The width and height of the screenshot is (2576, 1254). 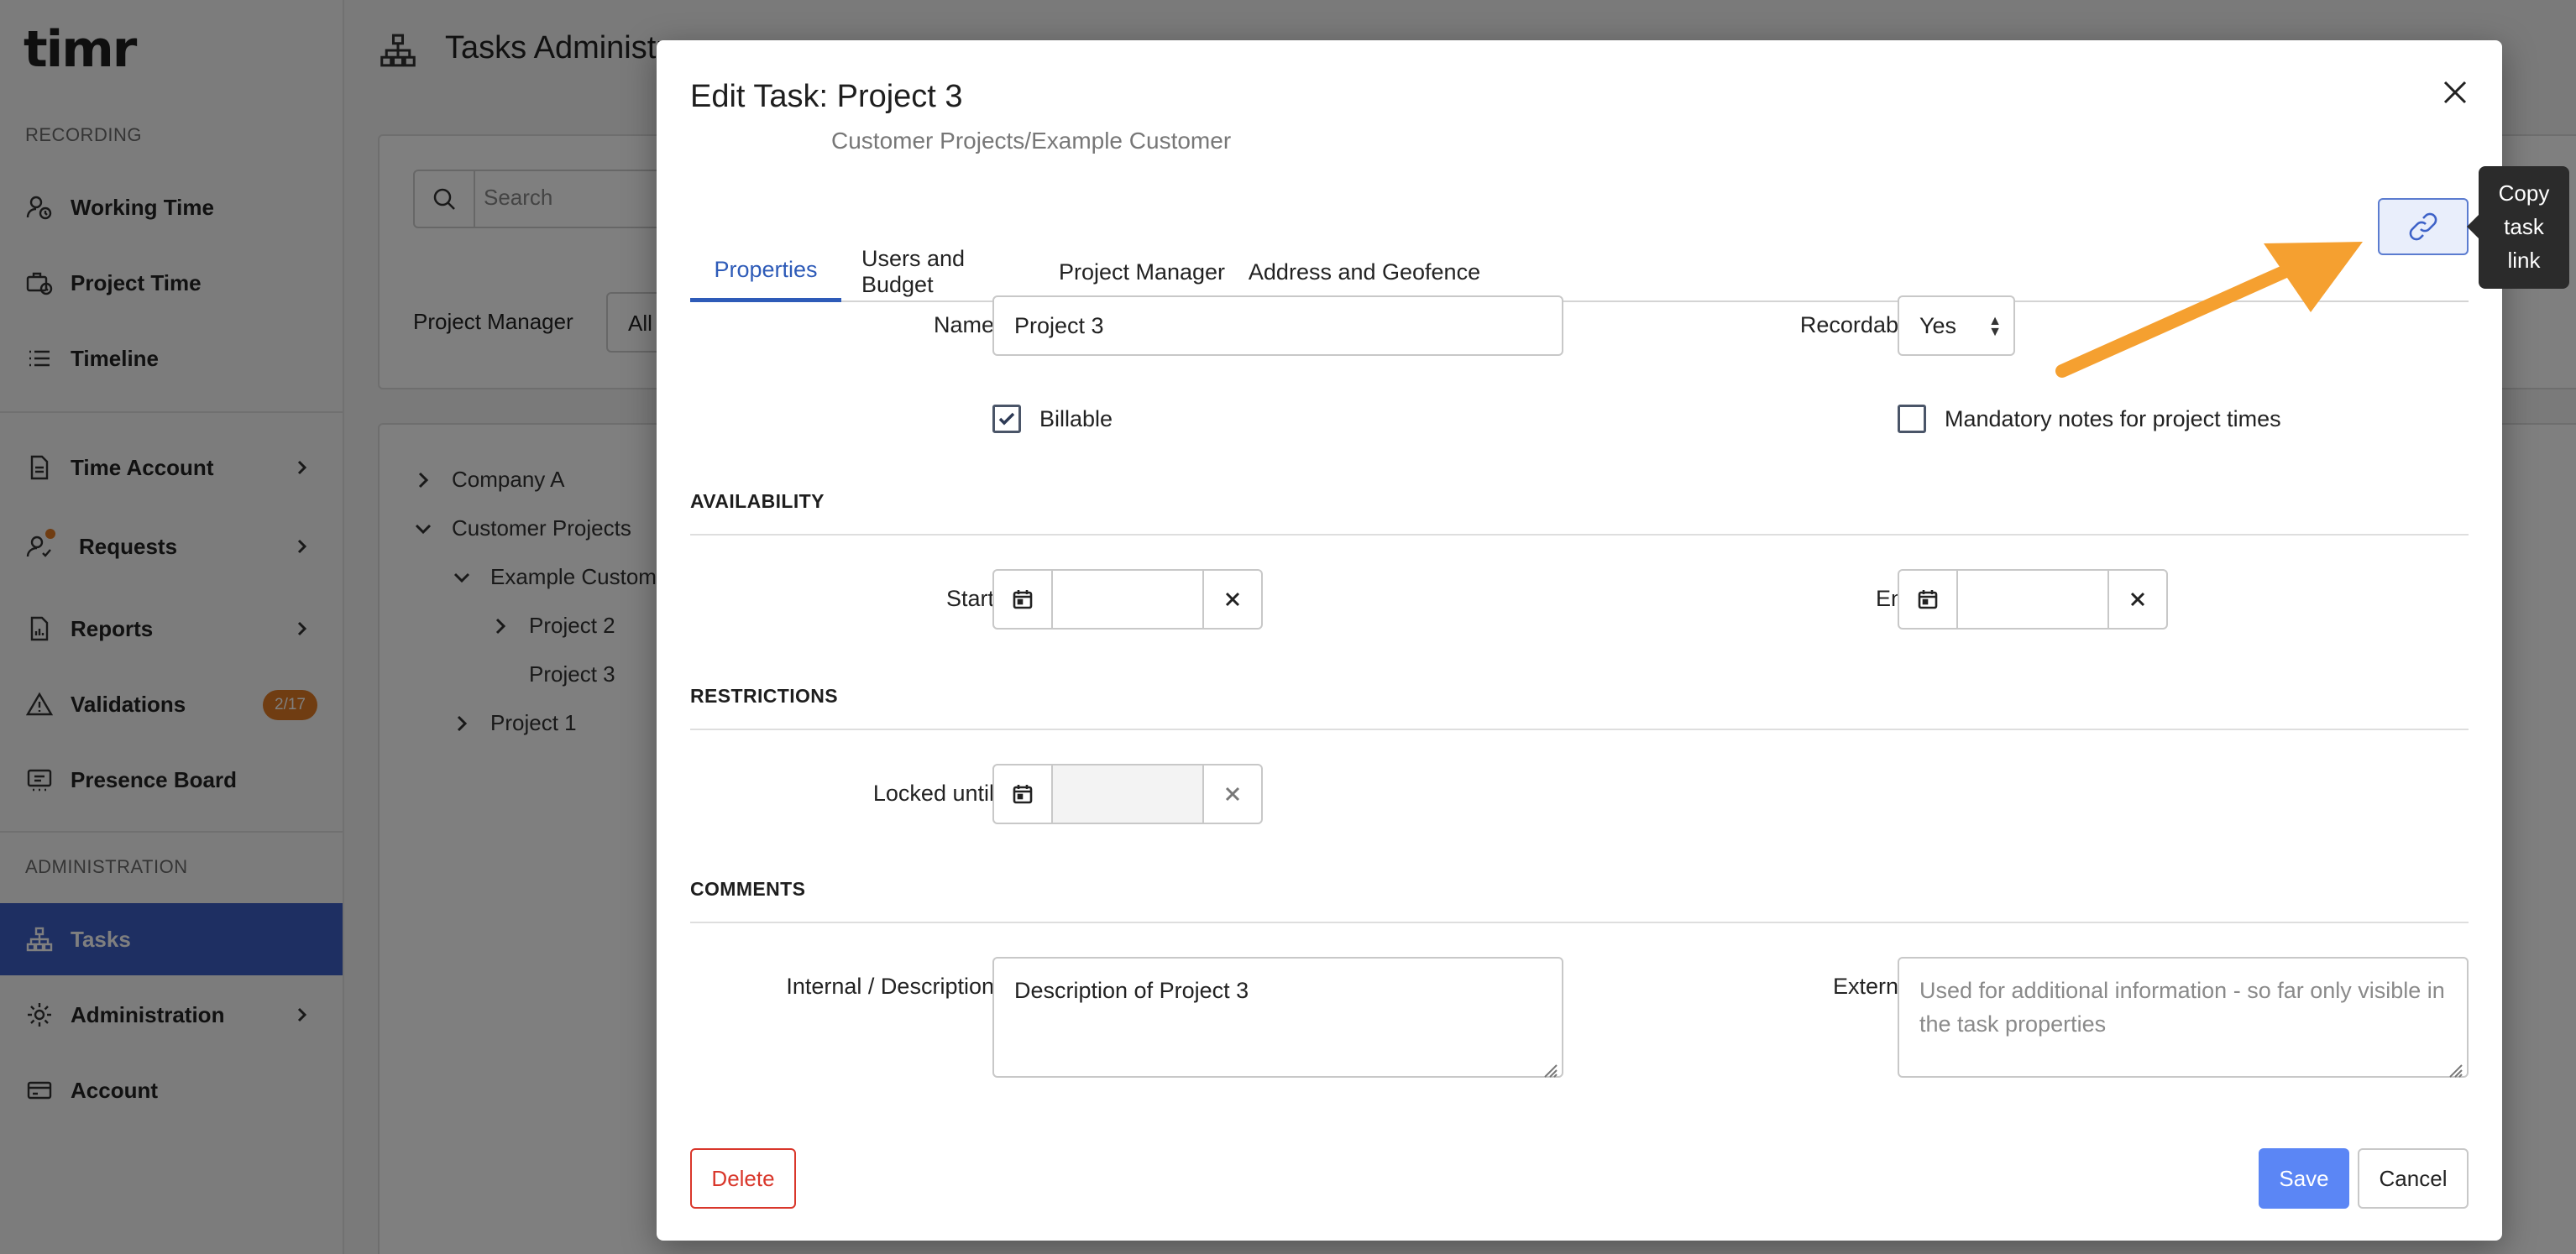 I want to click on mandatory-notes-label: Mandatory notes for project times, so click(x=2113, y=419).